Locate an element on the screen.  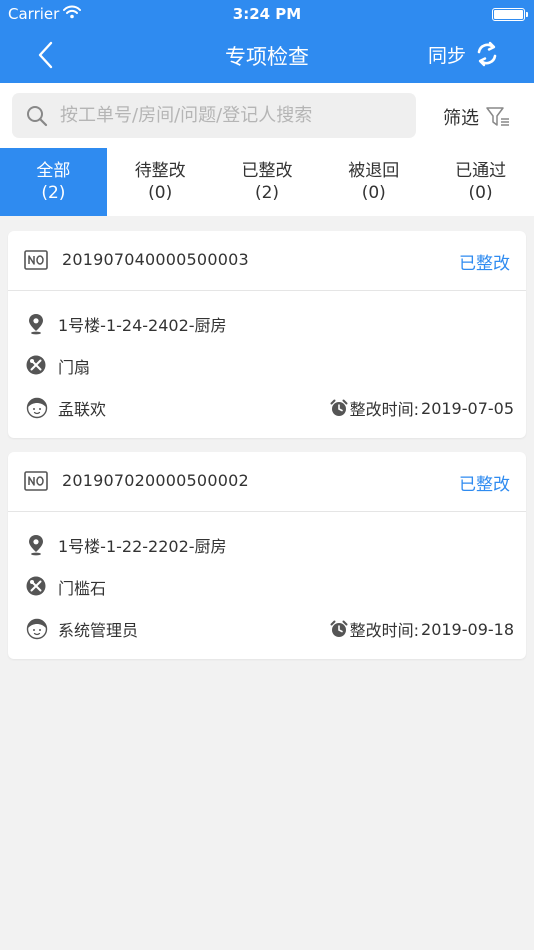
location-row: 1号楼-1-24-2402-厨房 is located at coordinates (267, 323).